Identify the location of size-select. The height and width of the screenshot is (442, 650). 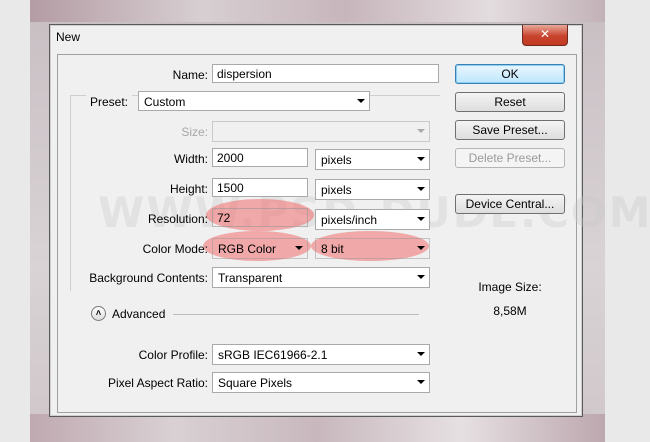
(321, 131).